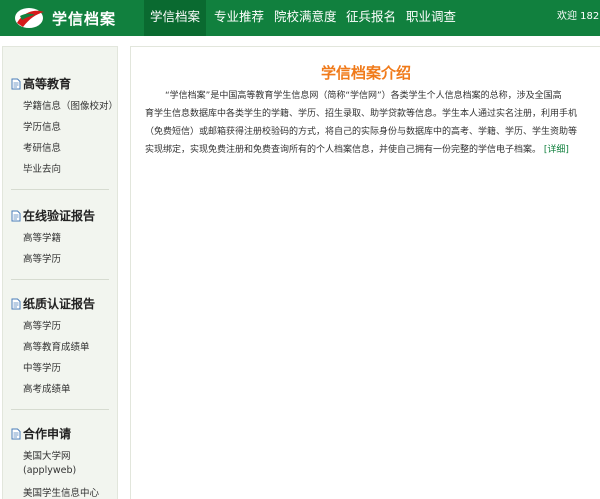 The height and width of the screenshot is (499, 600). Describe the element at coordinates (431, 18) in the screenshot. I see `nav-tab-career-survey: 职业调查` at that location.